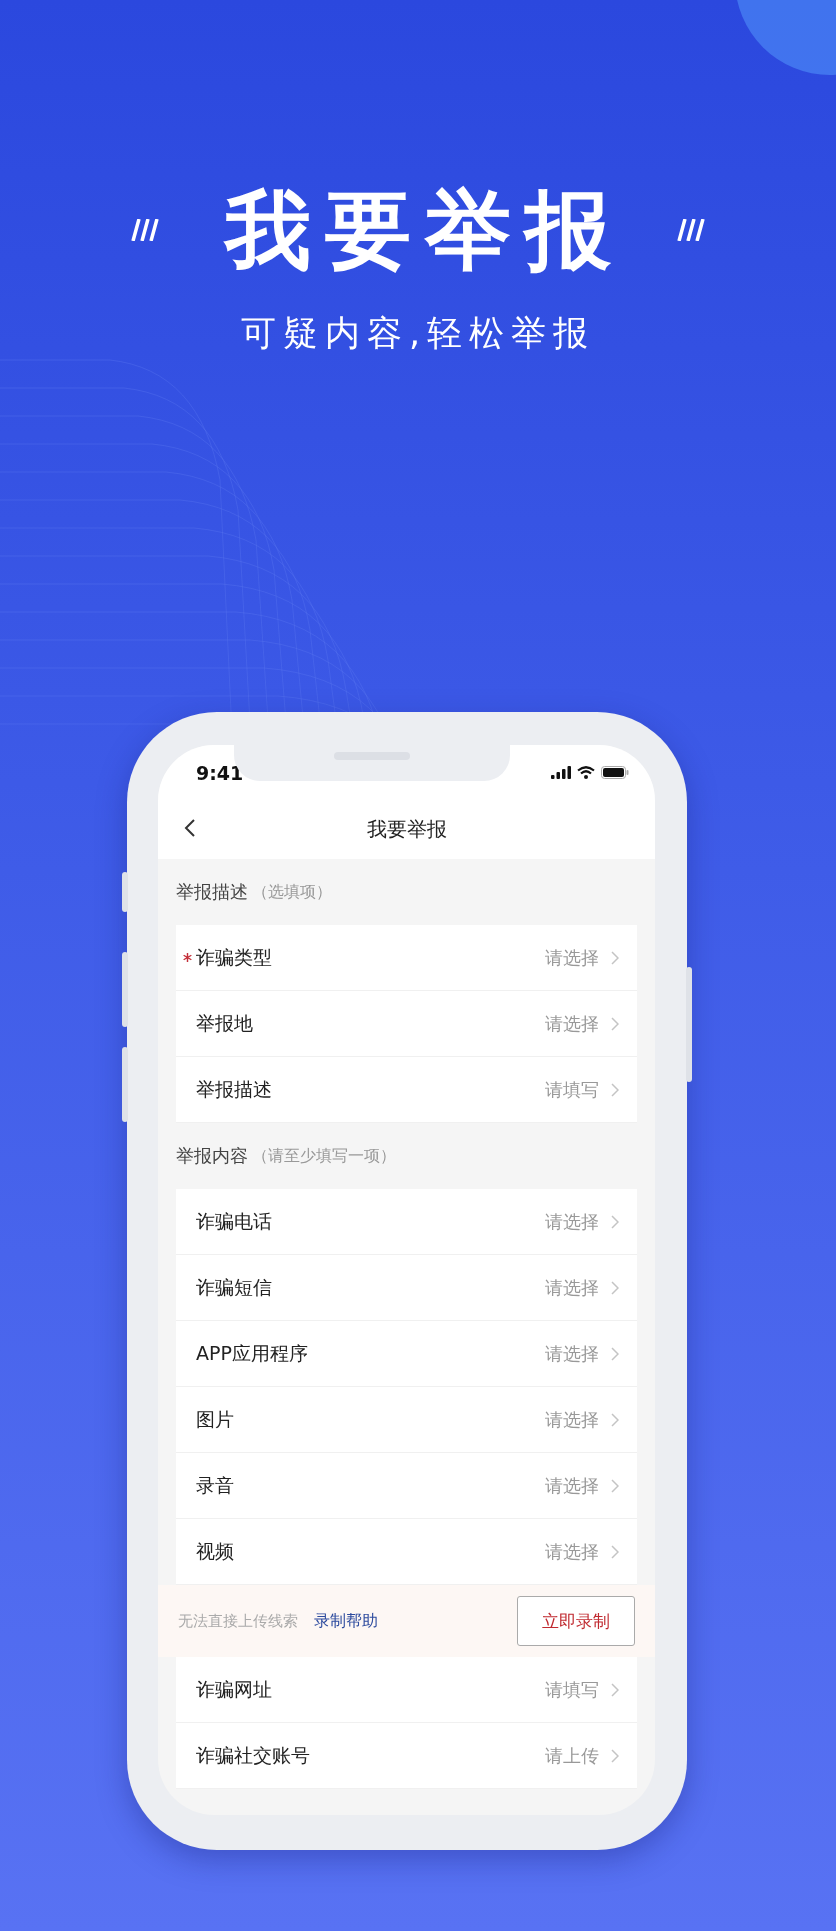  What do you see at coordinates (215, 1419) in the screenshot?
I see `row-label: 图片` at bounding box center [215, 1419].